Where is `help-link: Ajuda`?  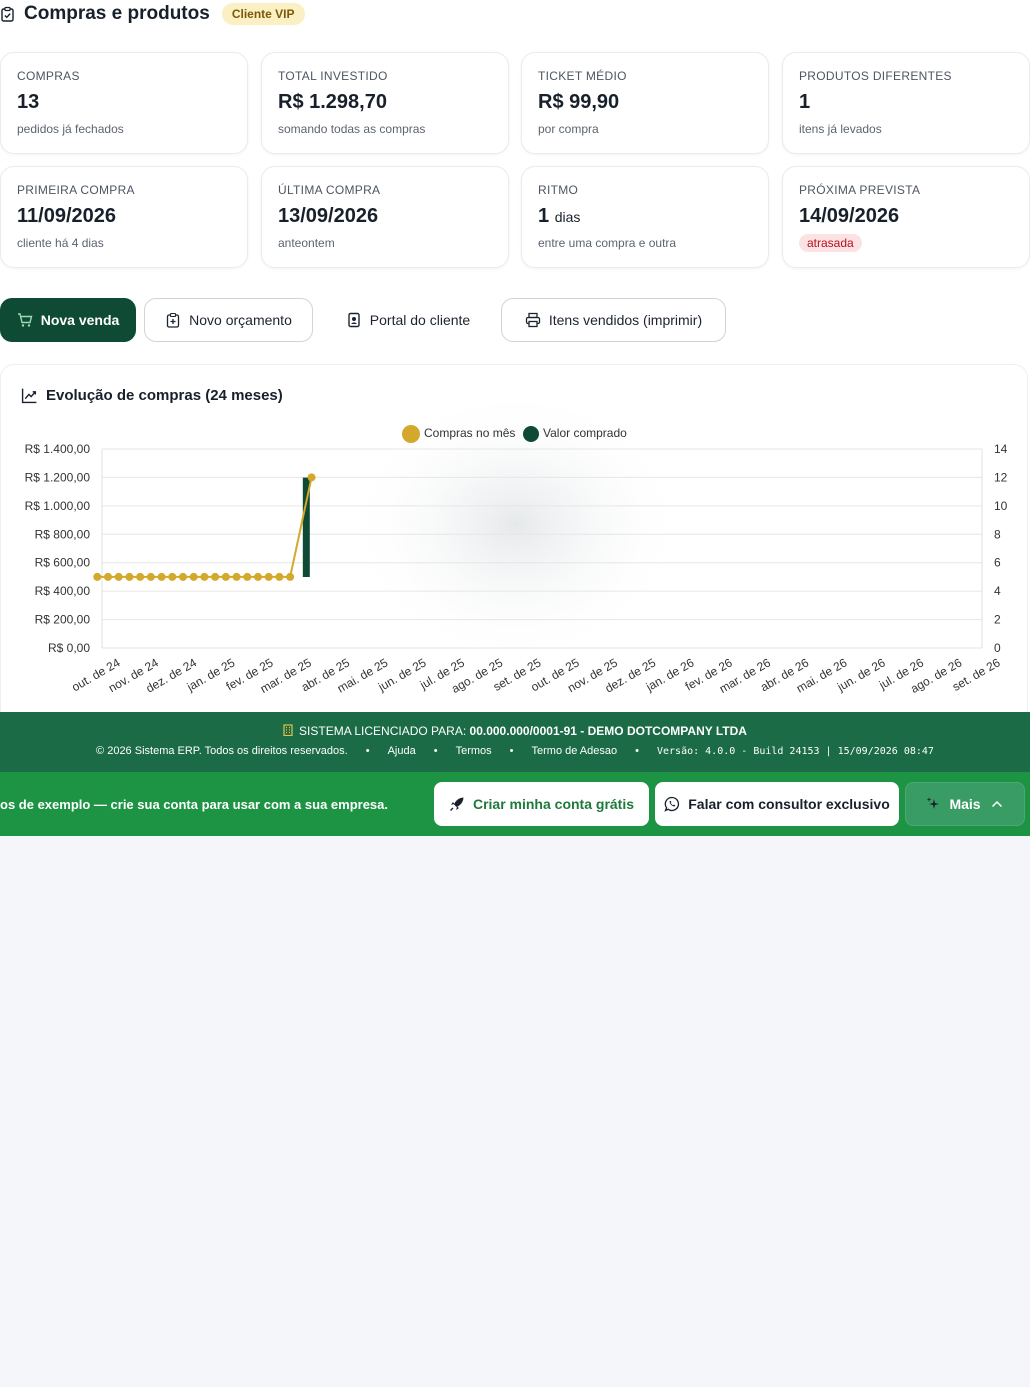 help-link: Ajuda is located at coordinates (402, 751).